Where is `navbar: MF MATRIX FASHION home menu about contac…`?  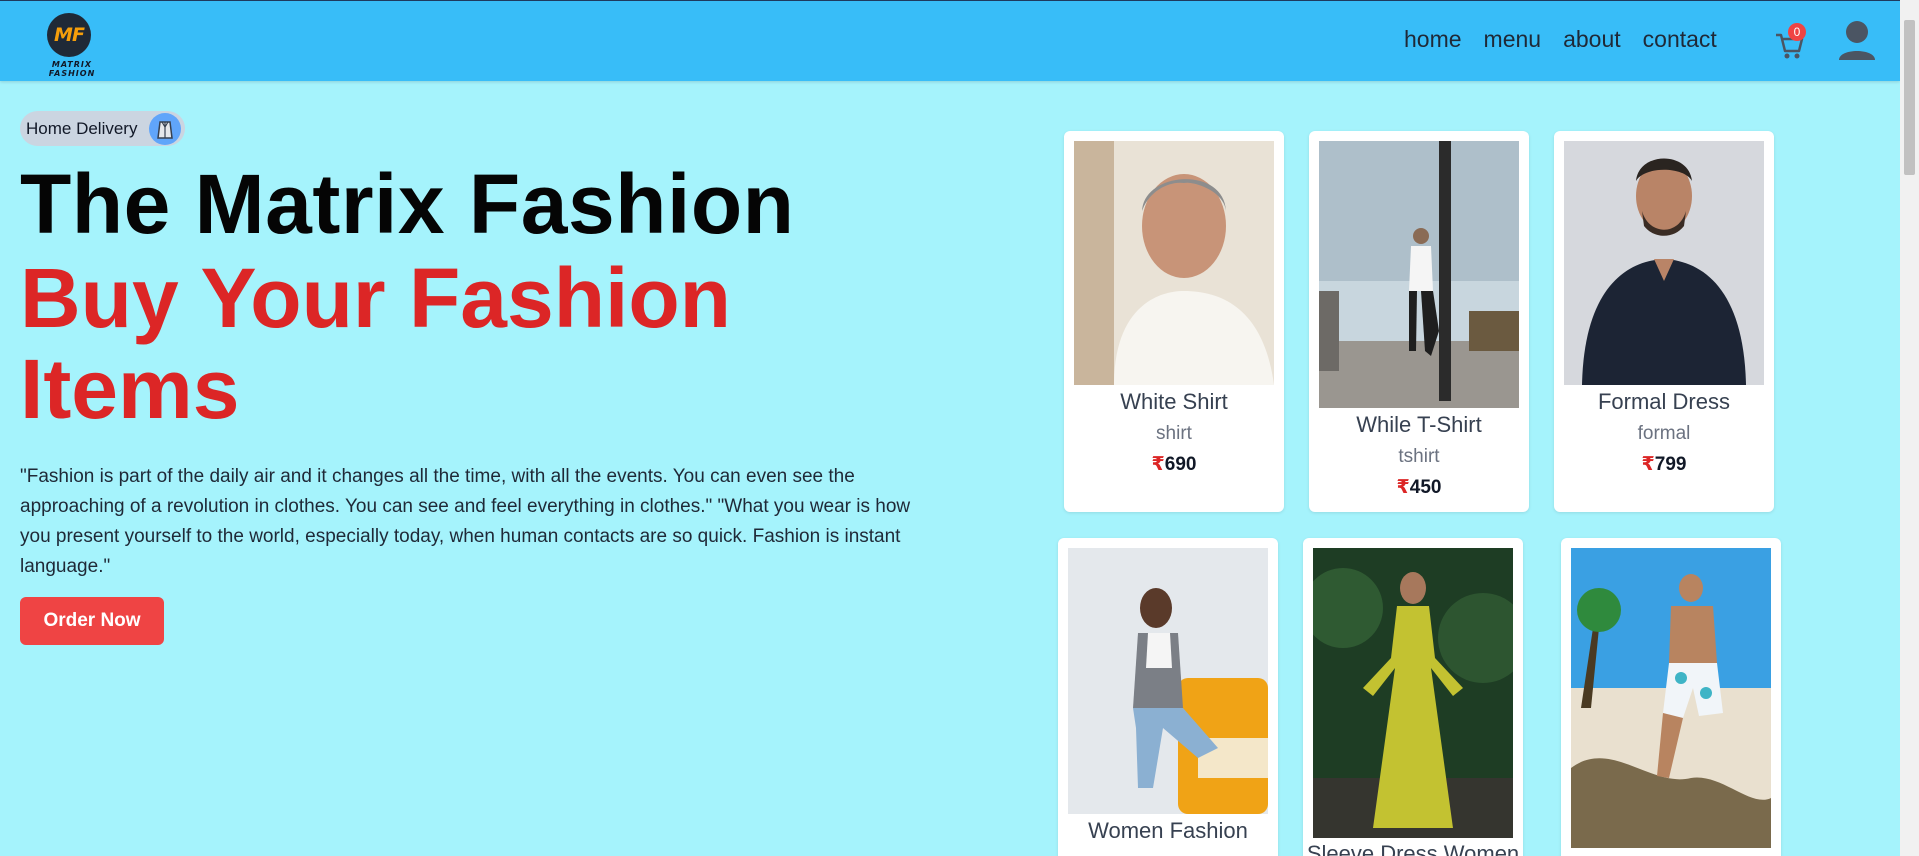 navbar: MF MATRIX FASHION home menu about contac… is located at coordinates (950, 40).